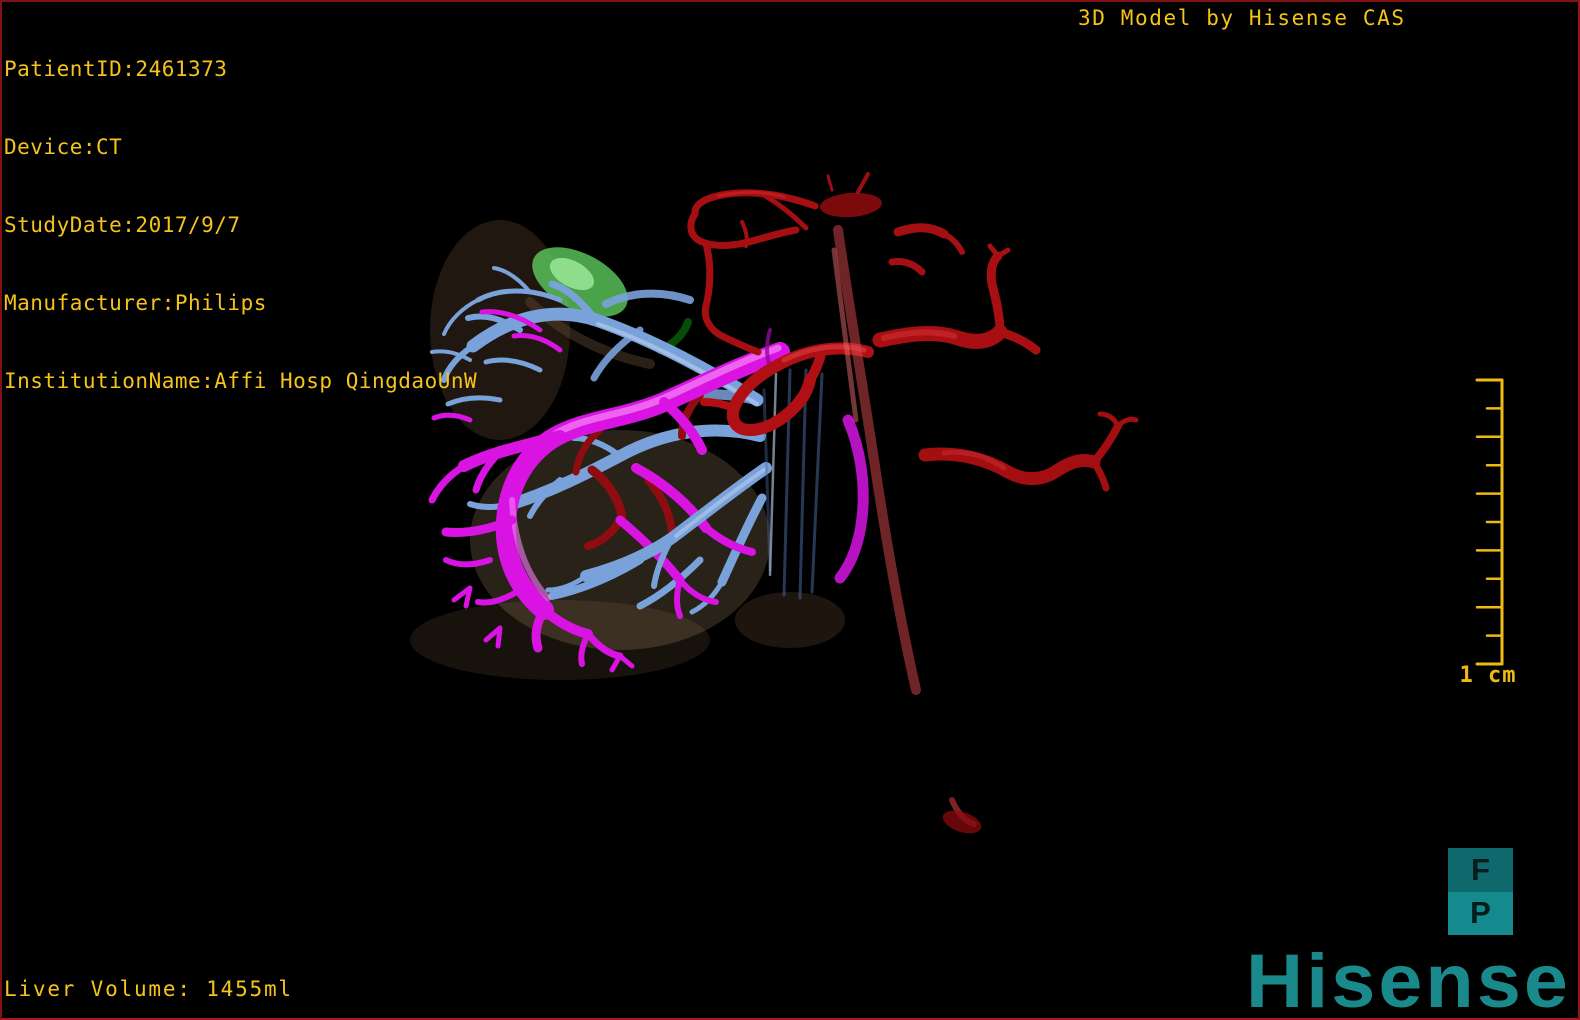  What do you see at coordinates (1480, 870) in the screenshot?
I see `fp-logo-top-letter: F` at bounding box center [1480, 870].